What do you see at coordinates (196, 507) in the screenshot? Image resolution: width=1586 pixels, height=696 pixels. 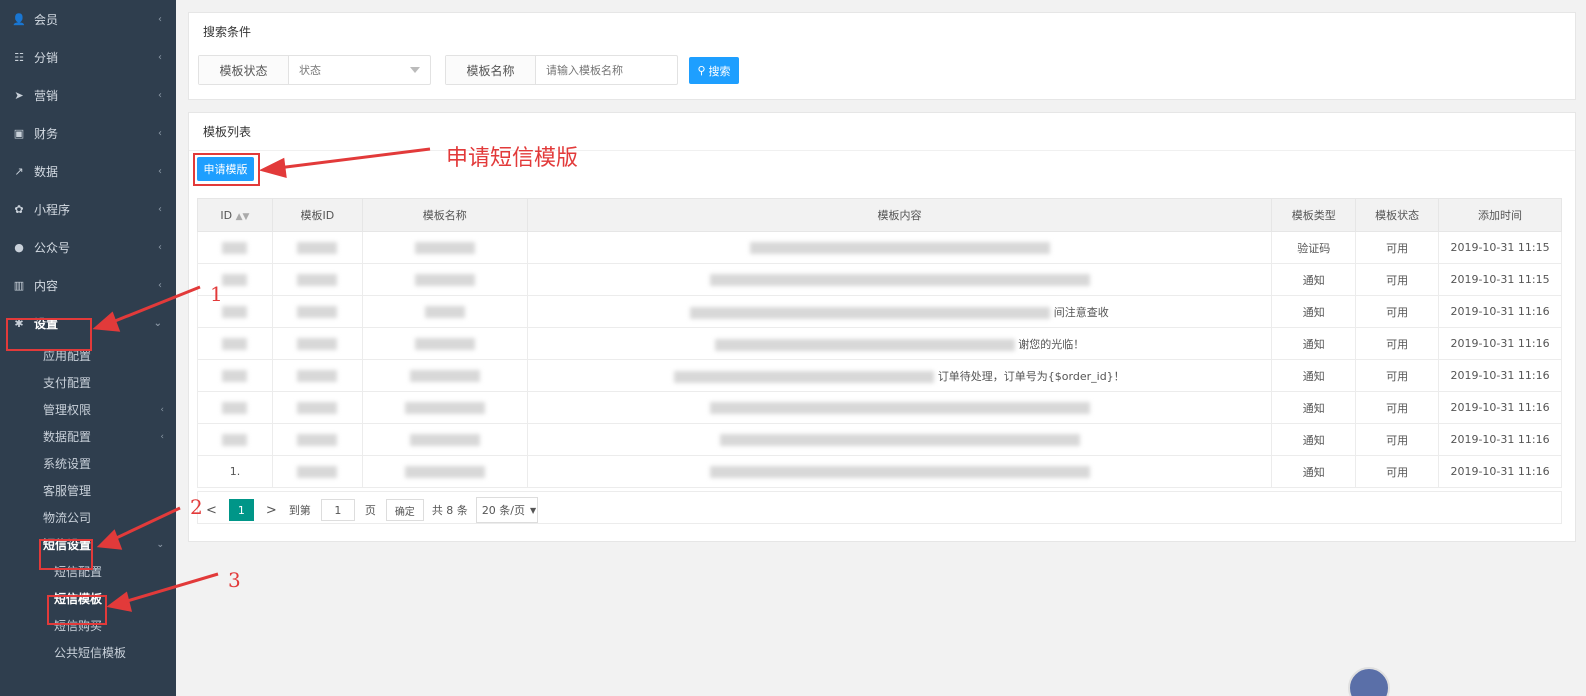 I see `annotation-step-2: 2` at bounding box center [196, 507].